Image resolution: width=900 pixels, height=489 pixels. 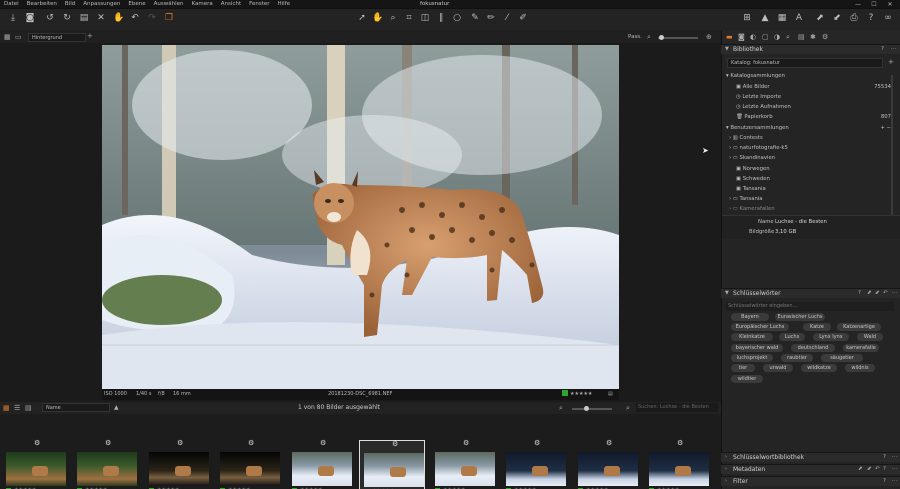 I want to click on panel-icon: ▦, so click(x=782, y=18).